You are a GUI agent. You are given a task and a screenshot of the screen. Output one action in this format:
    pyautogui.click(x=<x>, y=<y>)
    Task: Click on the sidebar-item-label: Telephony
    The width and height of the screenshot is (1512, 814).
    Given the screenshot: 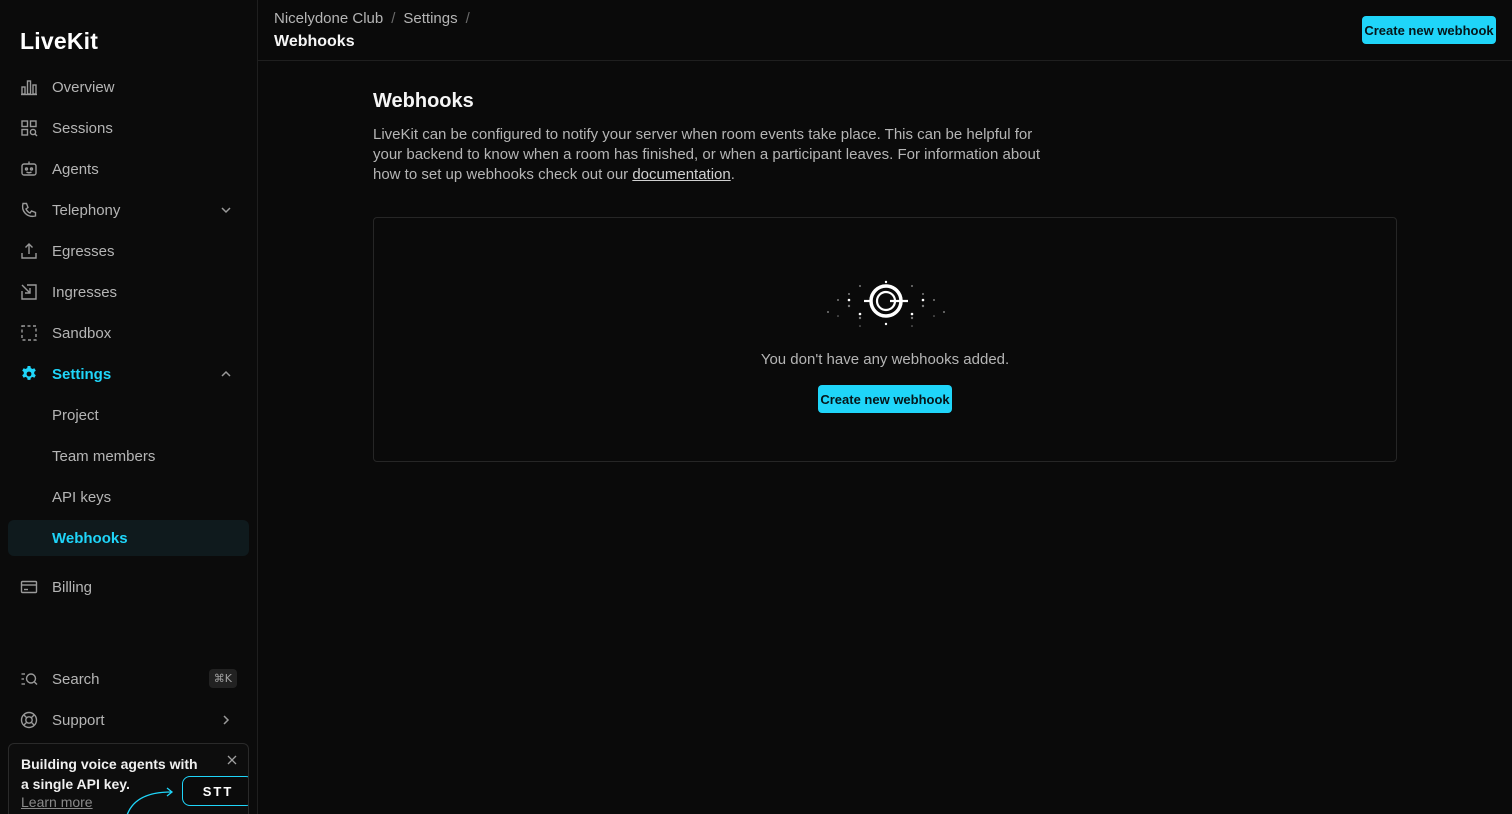 What is the action you would take?
    pyautogui.click(x=86, y=210)
    